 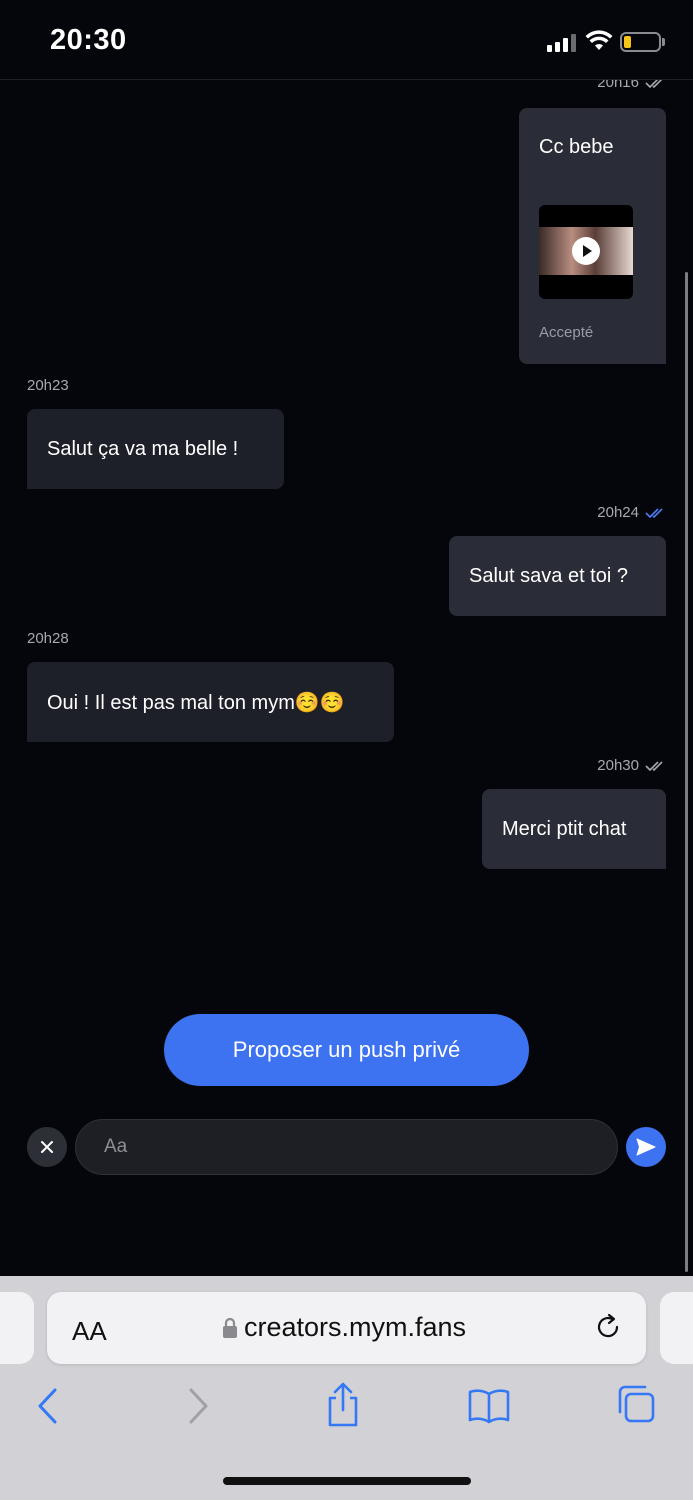 I want to click on battery-icon, so click(x=640, y=42).